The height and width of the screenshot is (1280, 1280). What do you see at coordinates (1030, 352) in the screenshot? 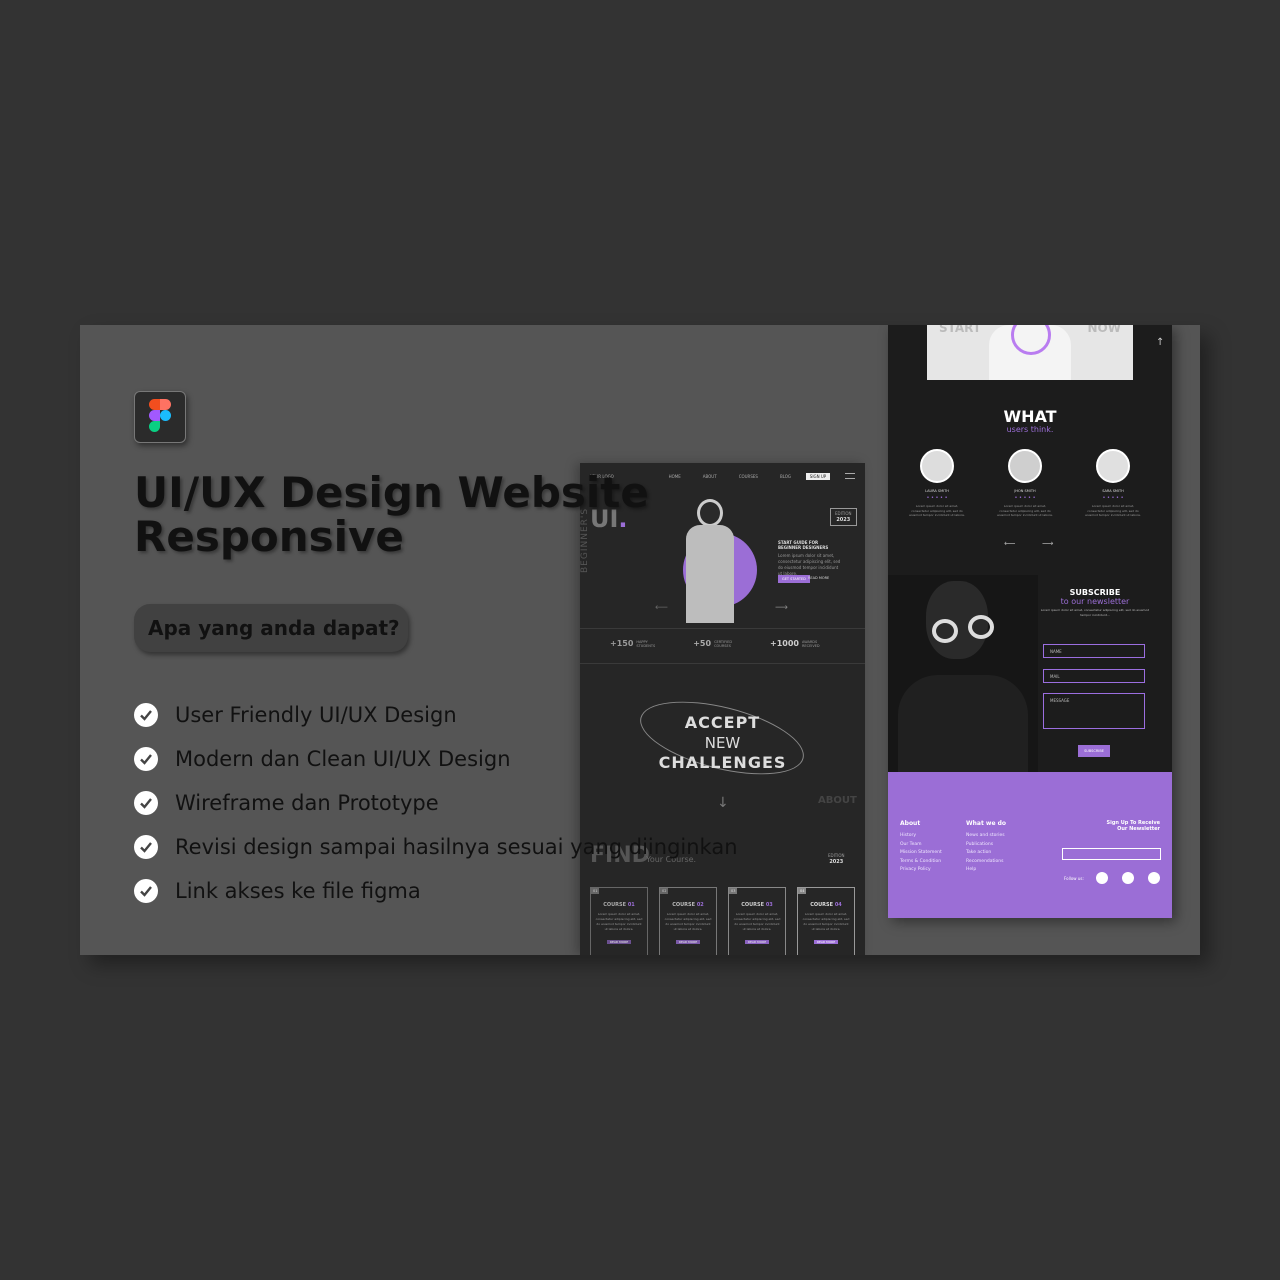
I see `start-now-banner: START NOW` at bounding box center [1030, 352].